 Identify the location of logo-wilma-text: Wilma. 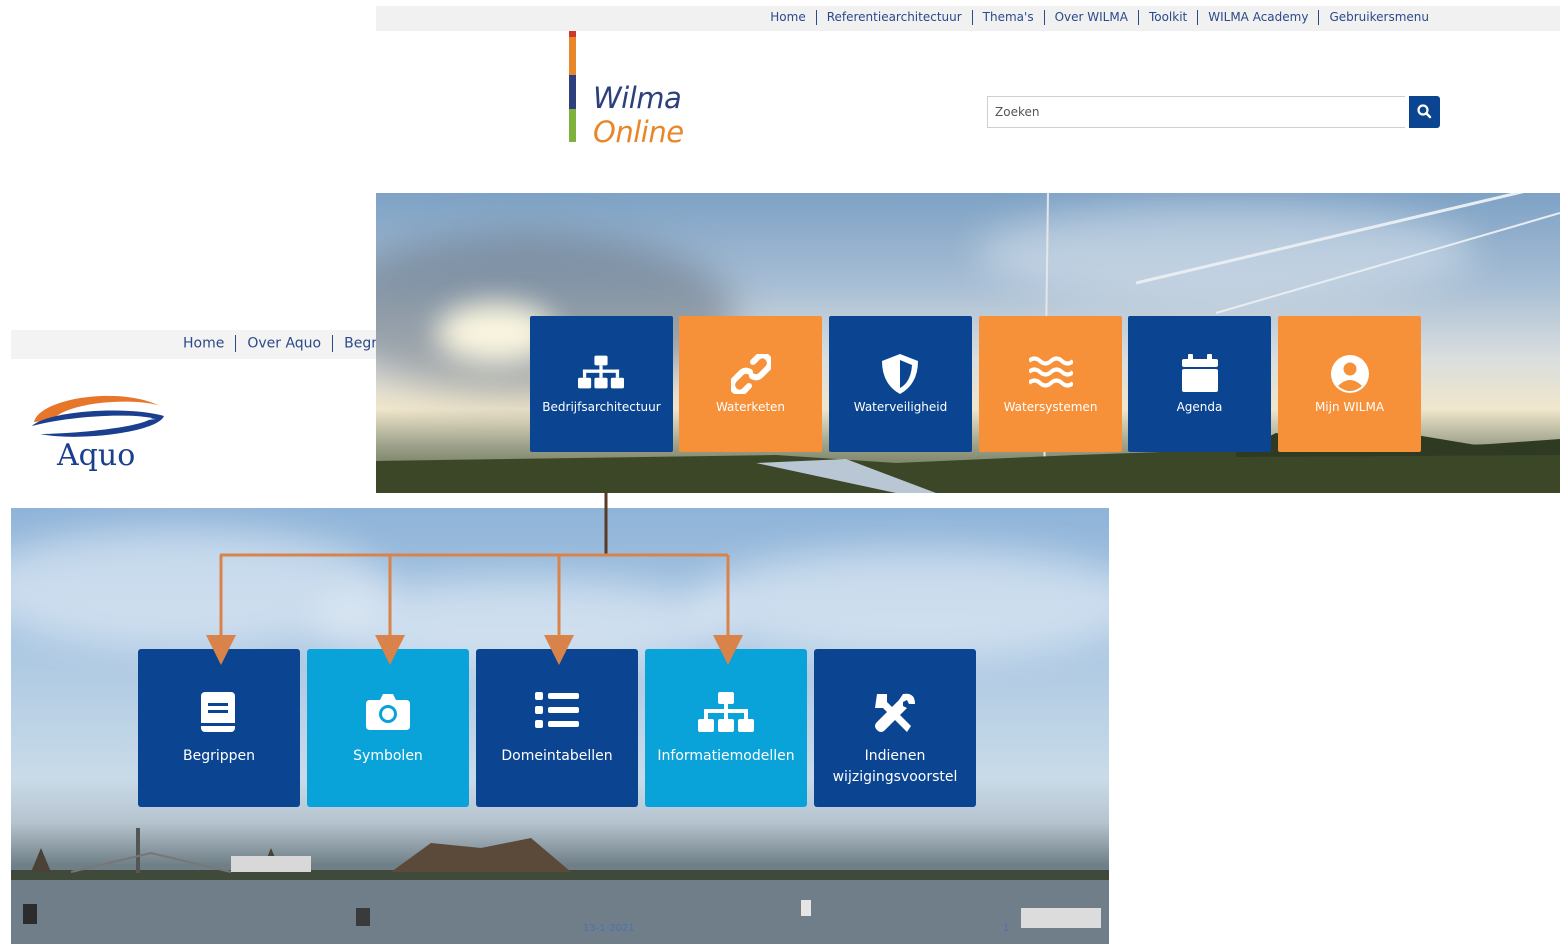
(637, 98).